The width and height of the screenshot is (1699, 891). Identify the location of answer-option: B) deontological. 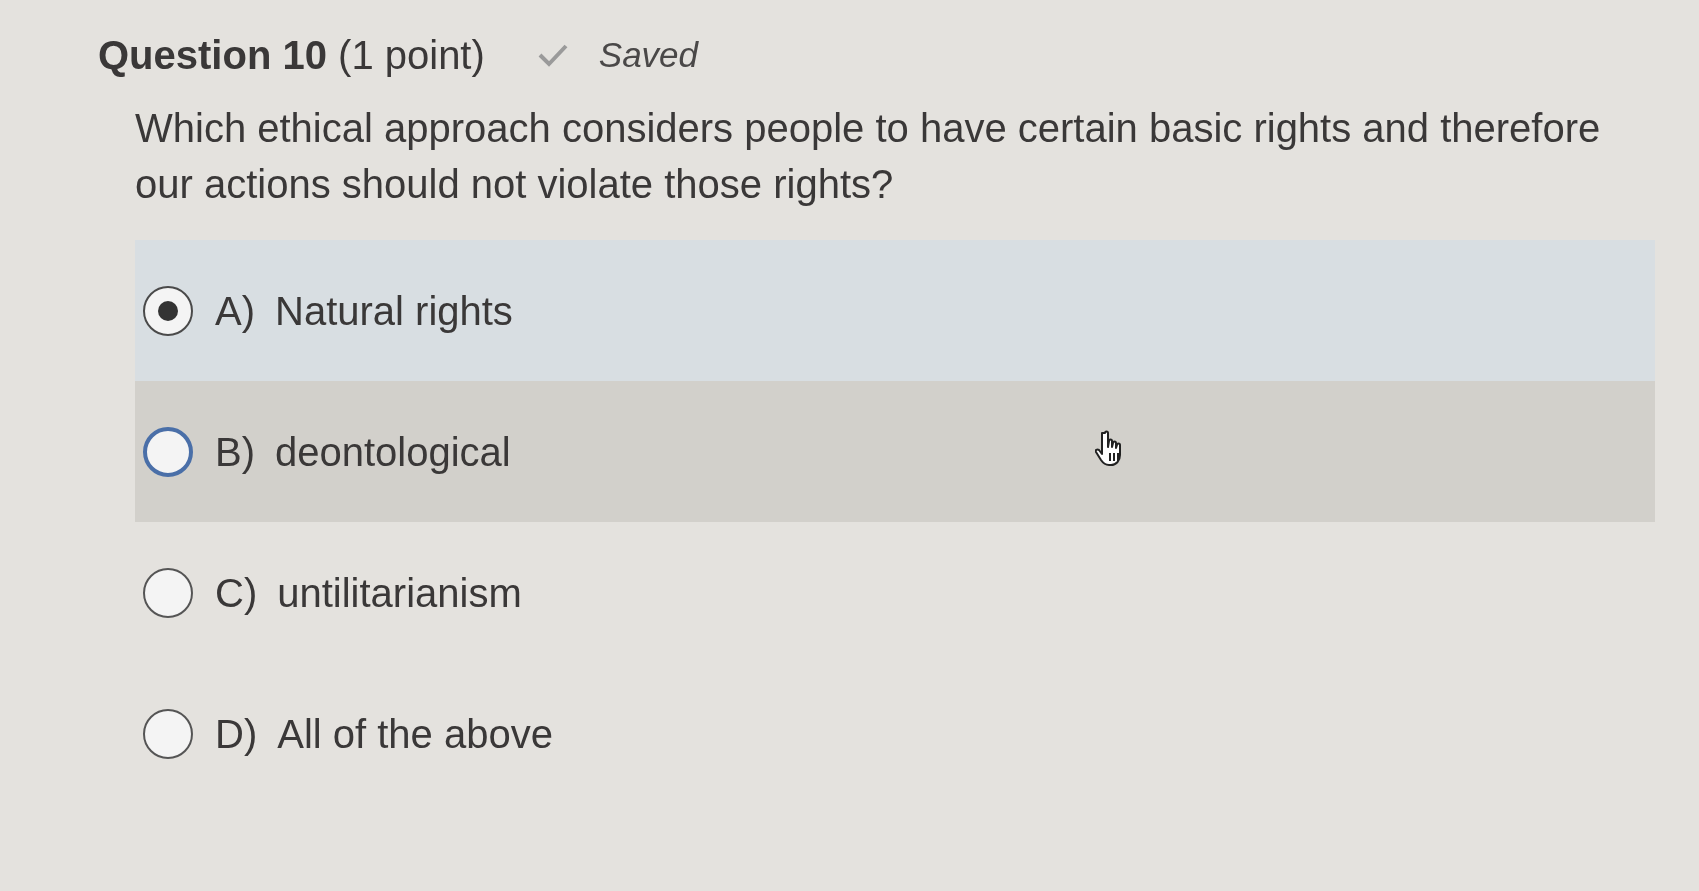
(895, 451).